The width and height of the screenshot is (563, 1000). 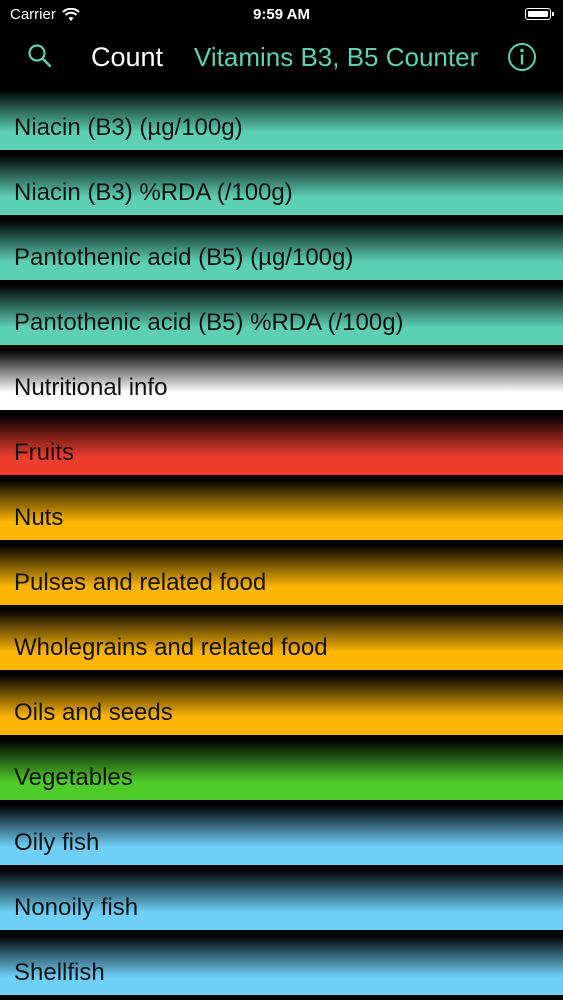 What do you see at coordinates (539, 14) in the screenshot?
I see `battery-icon` at bounding box center [539, 14].